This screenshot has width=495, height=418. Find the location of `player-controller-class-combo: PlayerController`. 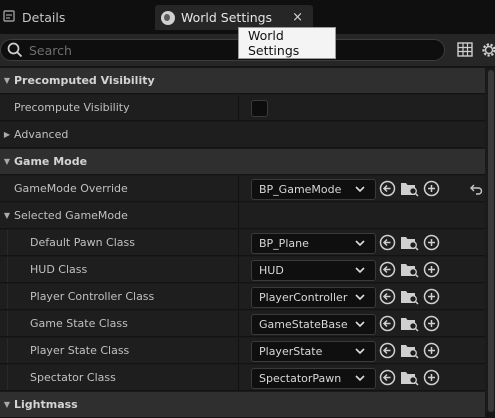

player-controller-class-combo: PlayerController is located at coordinates (313, 297).